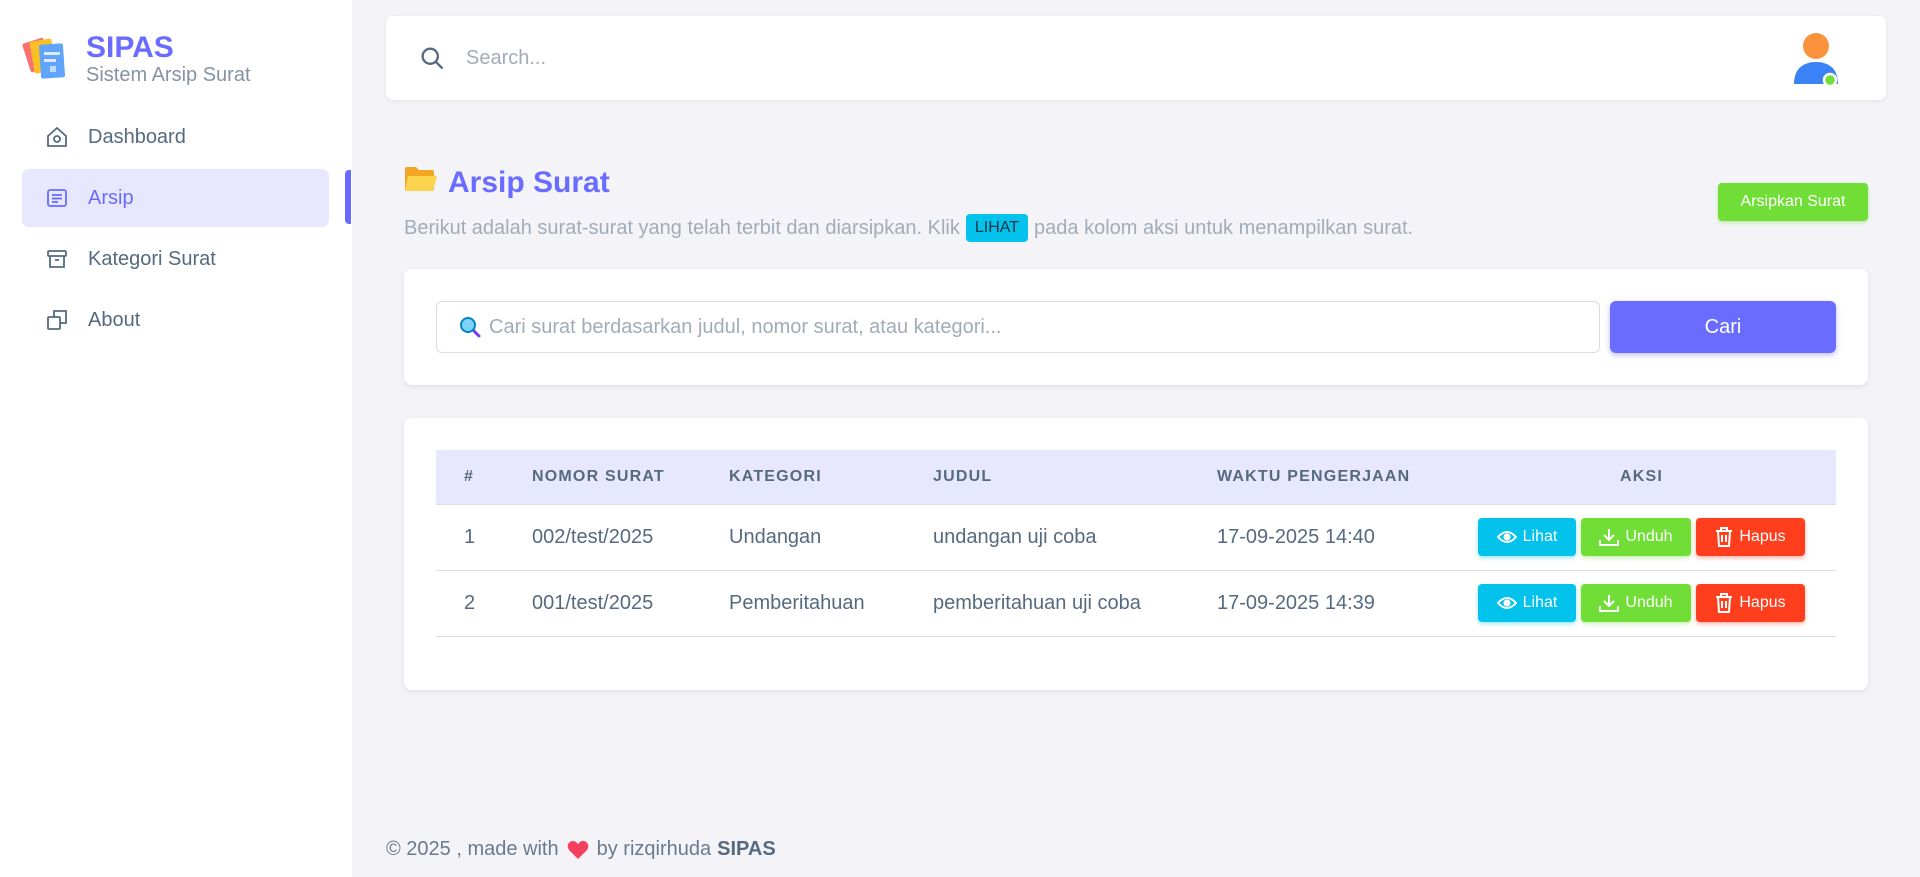 The width and height of the screenshot is (1920, 877). What do you see at coordinates (472, 849) in the screenshot?
I see `footer-copyright: © 2025 , made with` at bounding box center [472, 849].